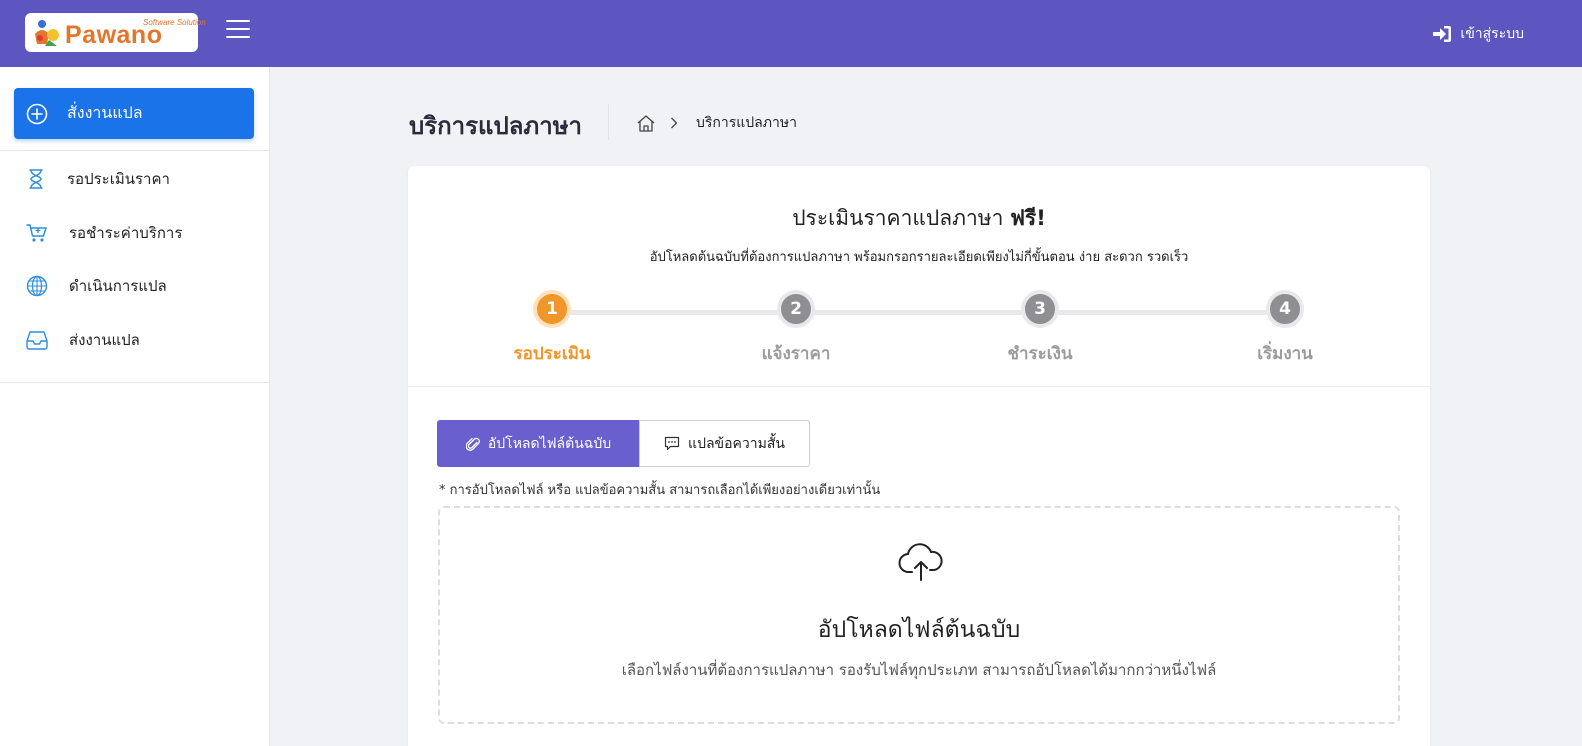 The width and height of the screenshot is (1582, 746). Describe the element at coordinates (104, 340) in the screenshot. I see `sidebar-item-label: ส่งงานแปล` at that location.